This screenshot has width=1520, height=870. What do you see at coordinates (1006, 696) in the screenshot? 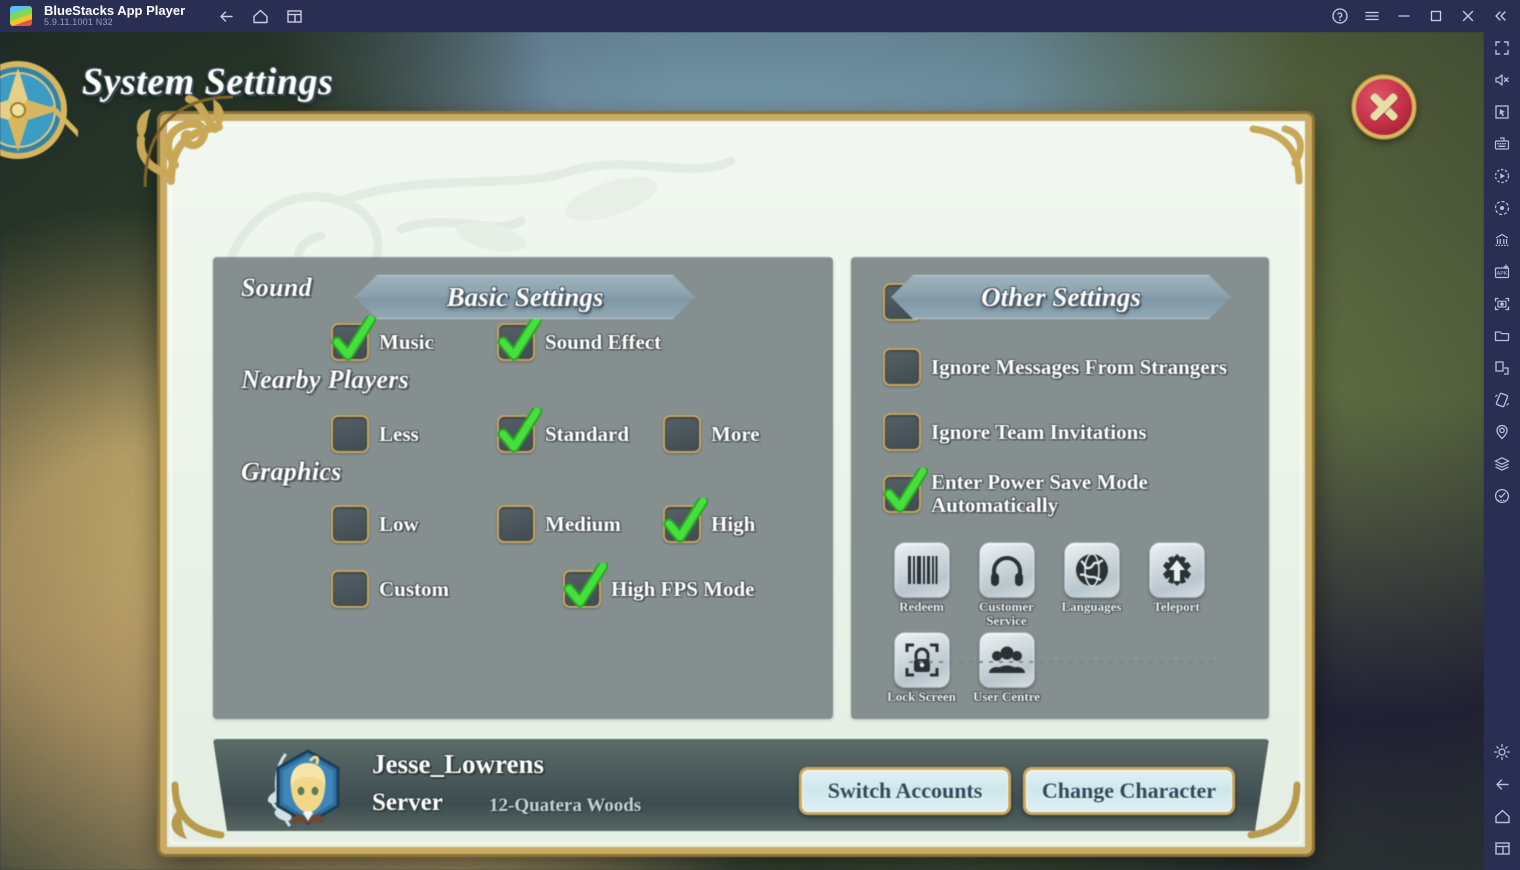
I see `shortcut-caption-user-centre: User Centre` at bounding box center [1006, 696].